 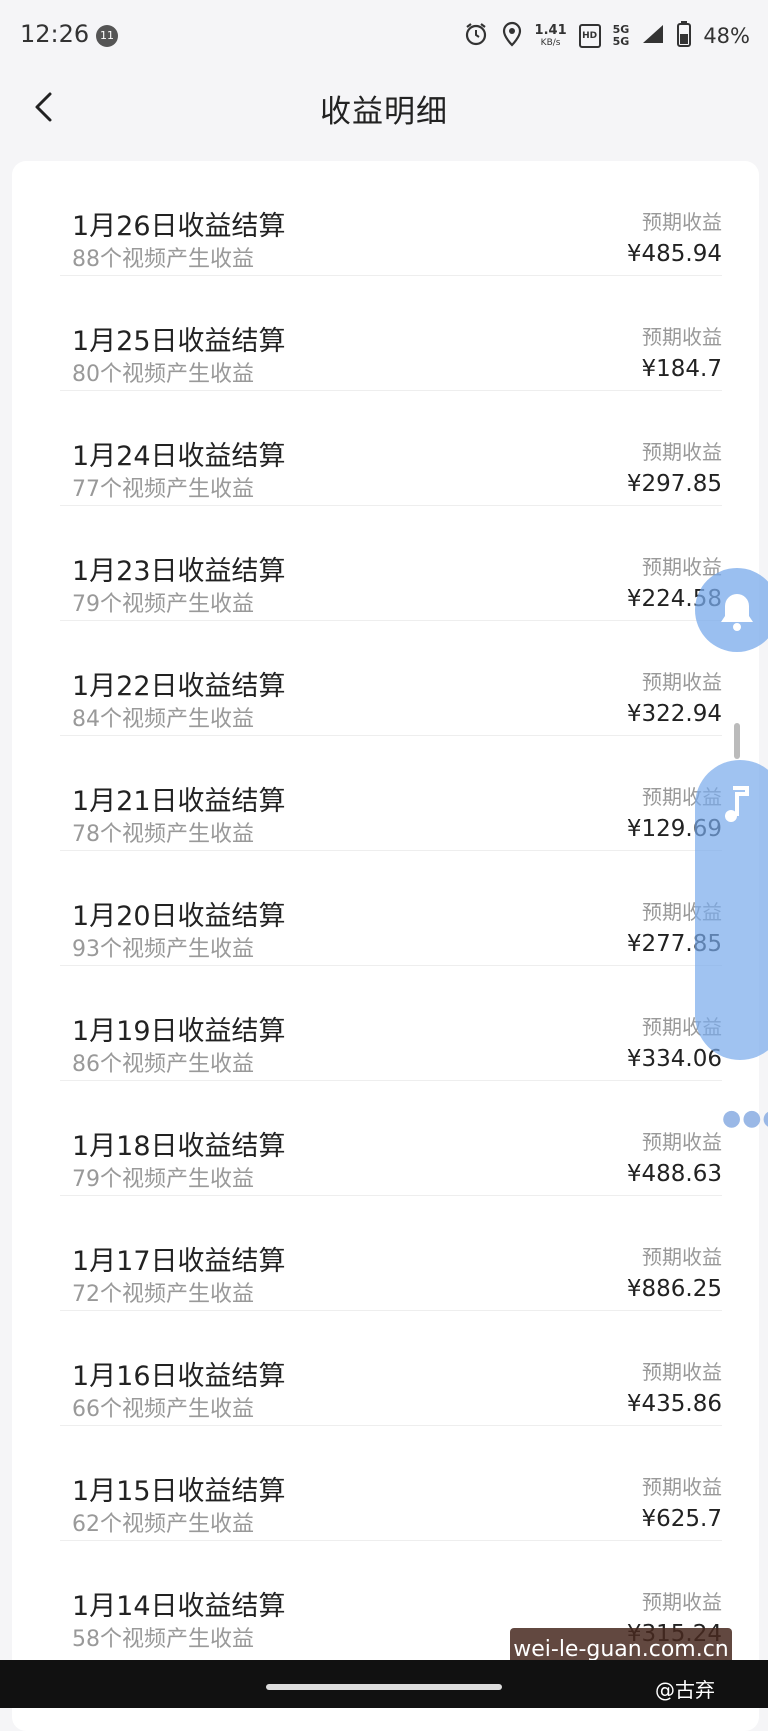 What do you see at coordinates (163, 834) in the screenshot?
I see `video-count-text: 78个视频产生收益` at bounding box center [163, 834].